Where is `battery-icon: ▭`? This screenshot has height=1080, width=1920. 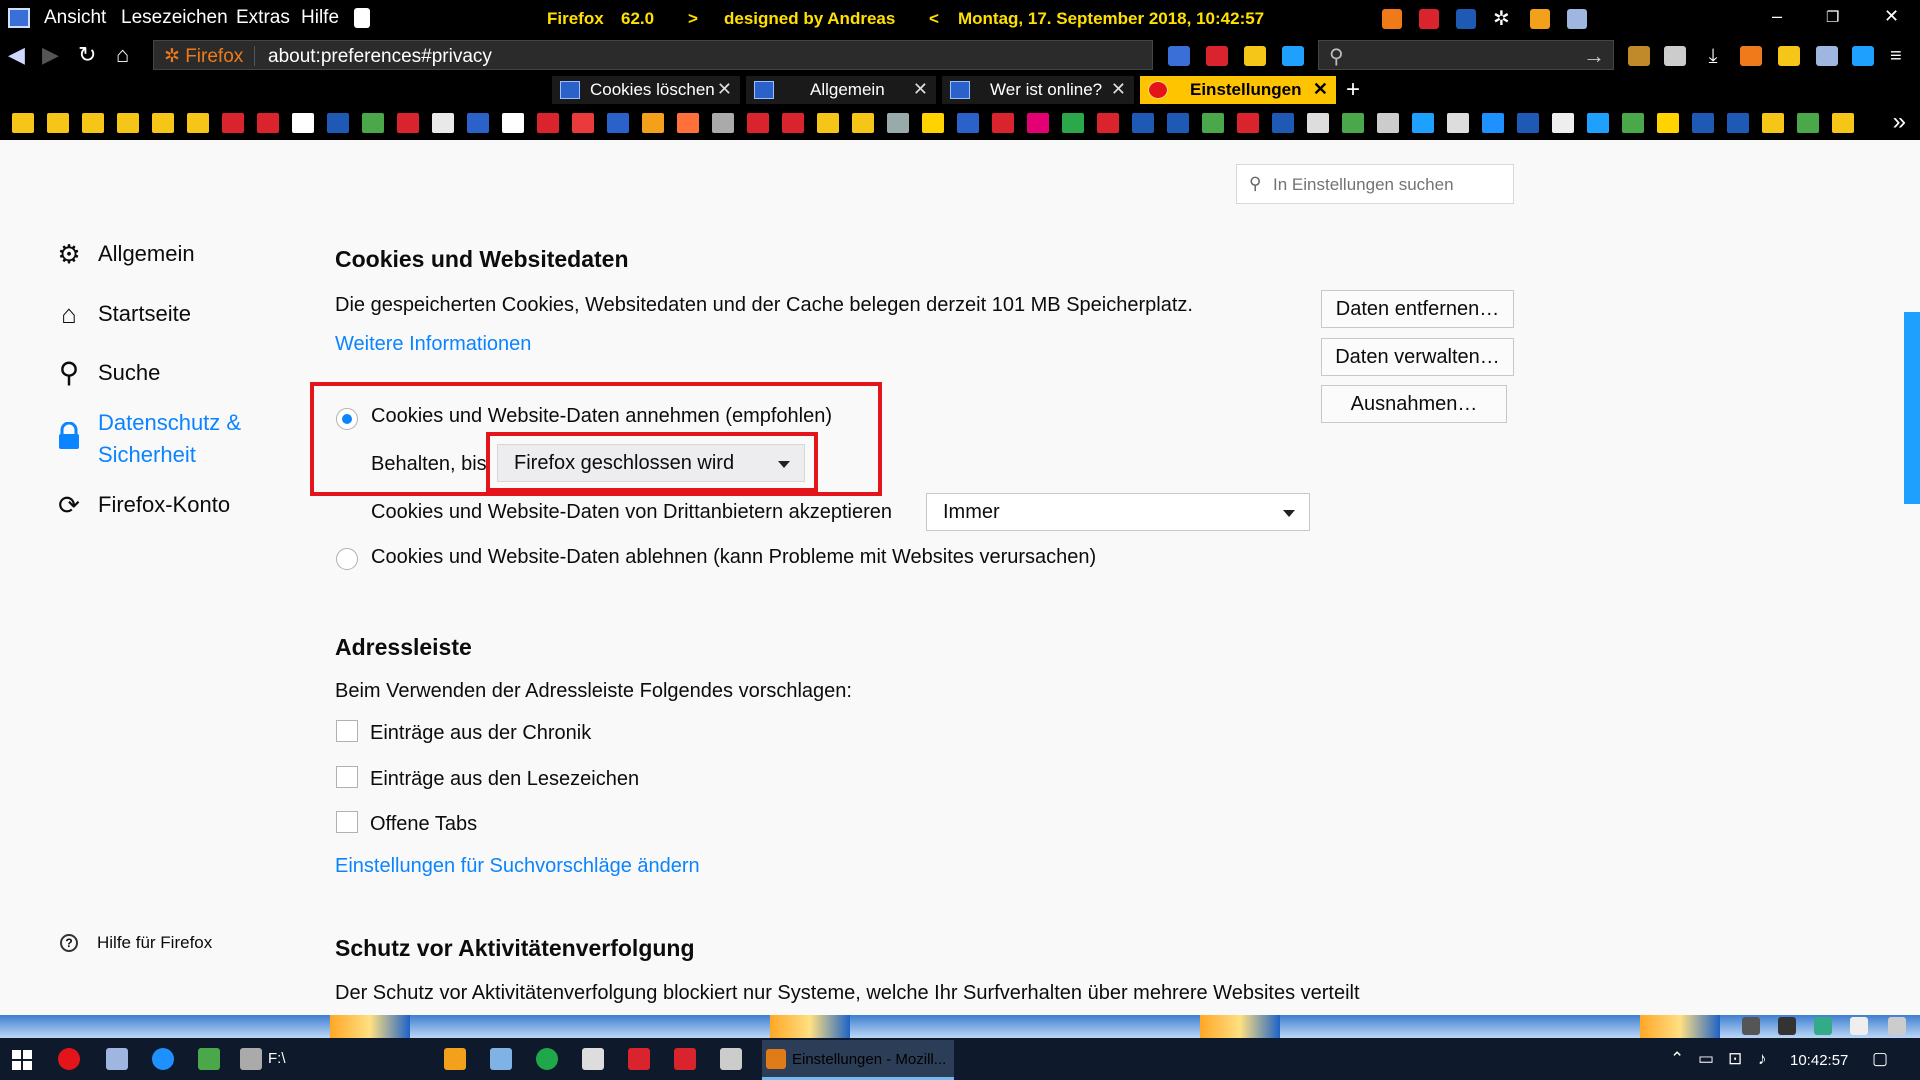
battery-icon: ▭ is located at coordinates (1706, 1059).